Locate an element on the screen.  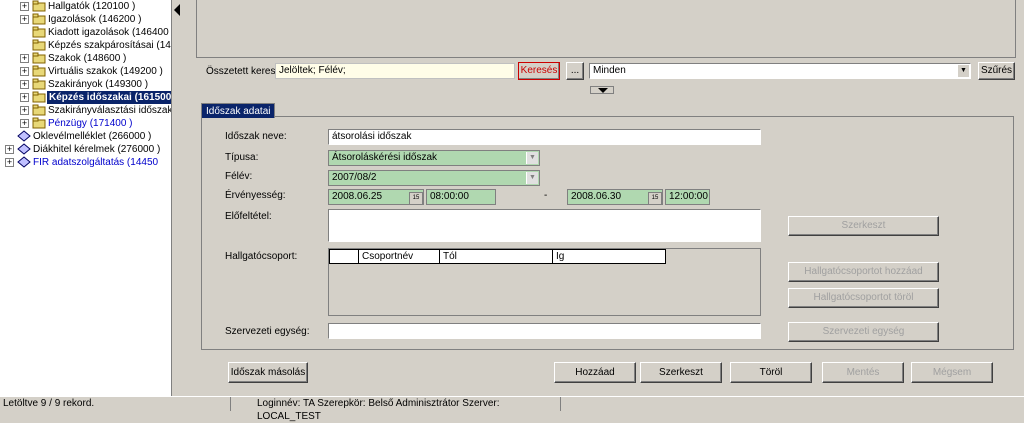
tree-item-label: Igazolások (146200 ) is located at coordinates (95, 19).